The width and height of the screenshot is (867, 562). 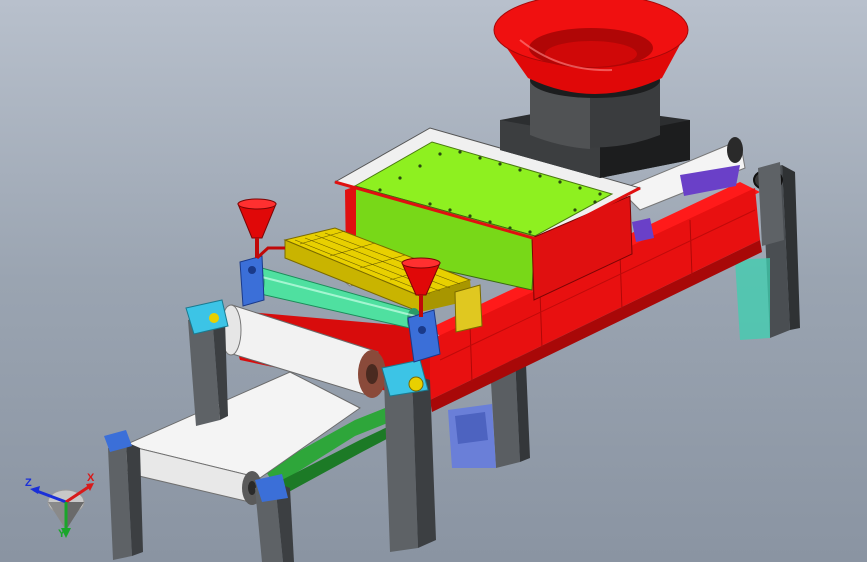 I want to click on axis-label-z: Z, so click(x=28, y=483).